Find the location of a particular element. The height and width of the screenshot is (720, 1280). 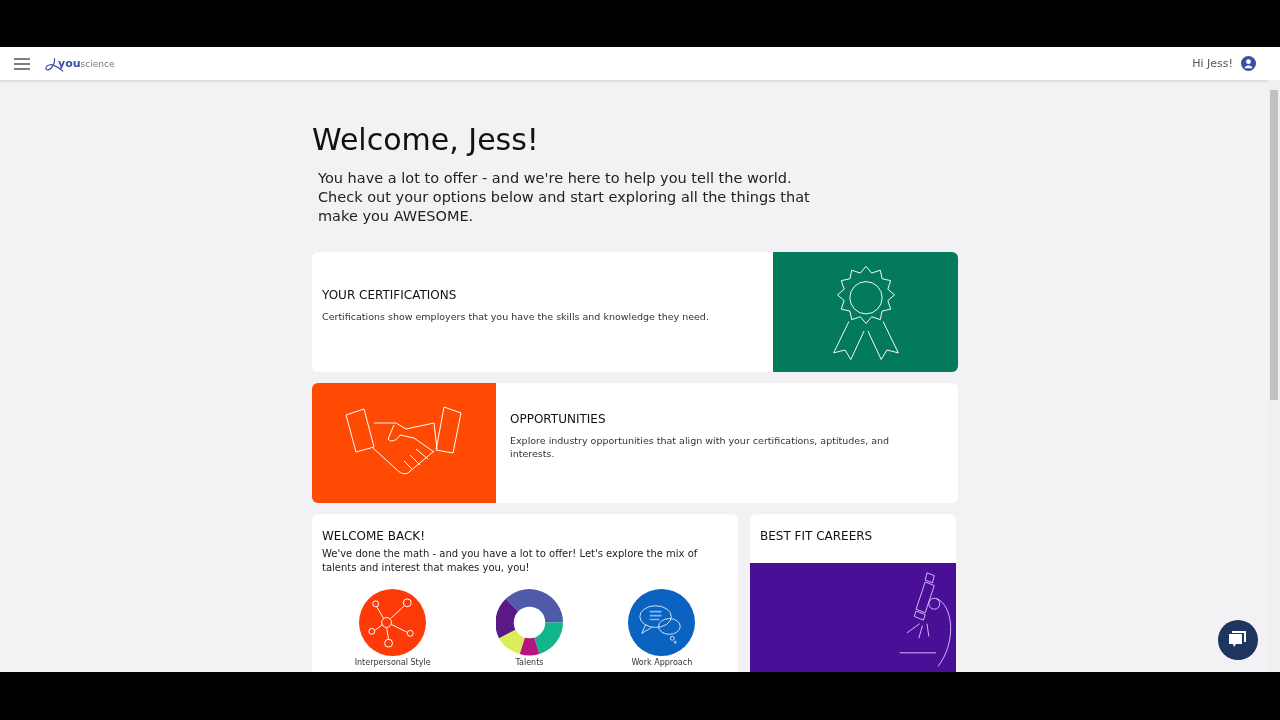

welcome-title: Welcome, Jess! is located at coordinates (426, 139).